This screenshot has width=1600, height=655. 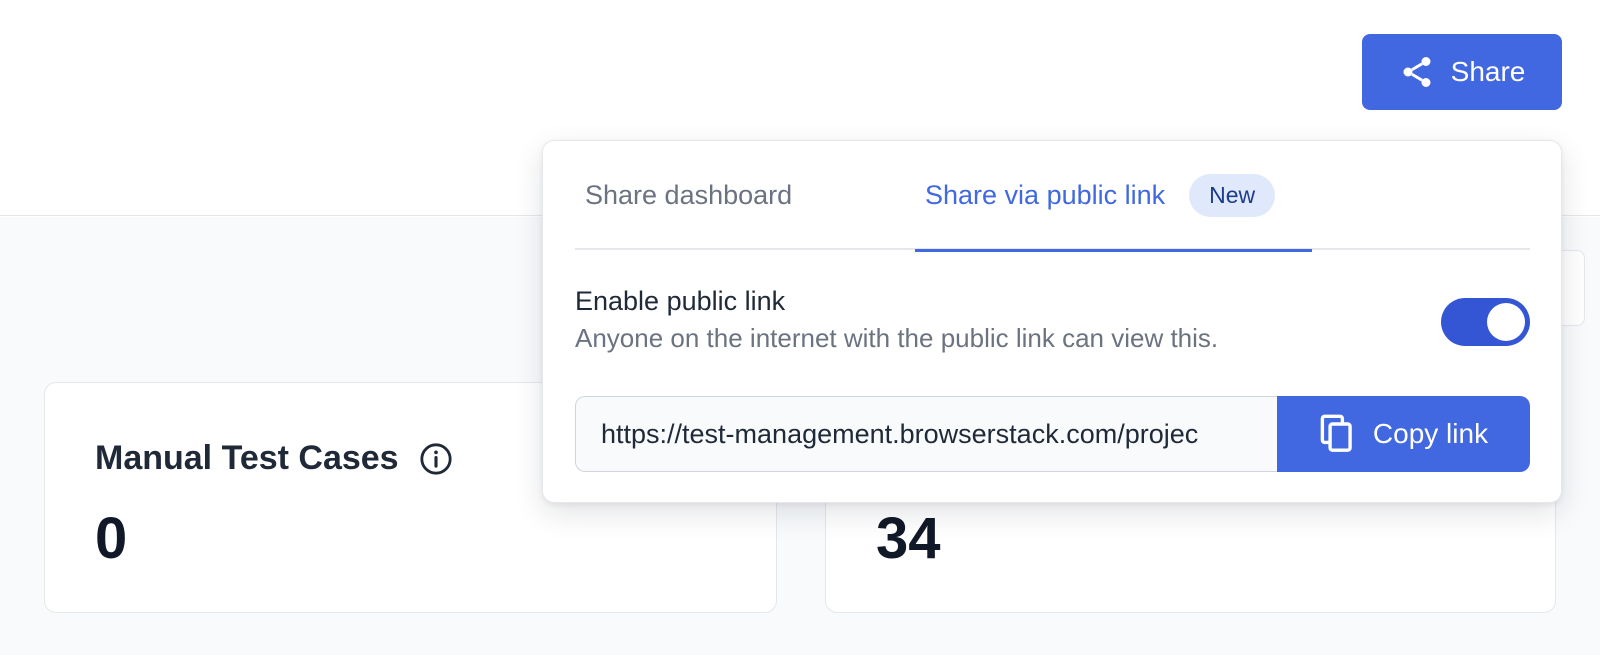 What do you see at coordinates (908, 538) in the screenshot?
I see `card-value: 34` at bounding box center [908, 538].